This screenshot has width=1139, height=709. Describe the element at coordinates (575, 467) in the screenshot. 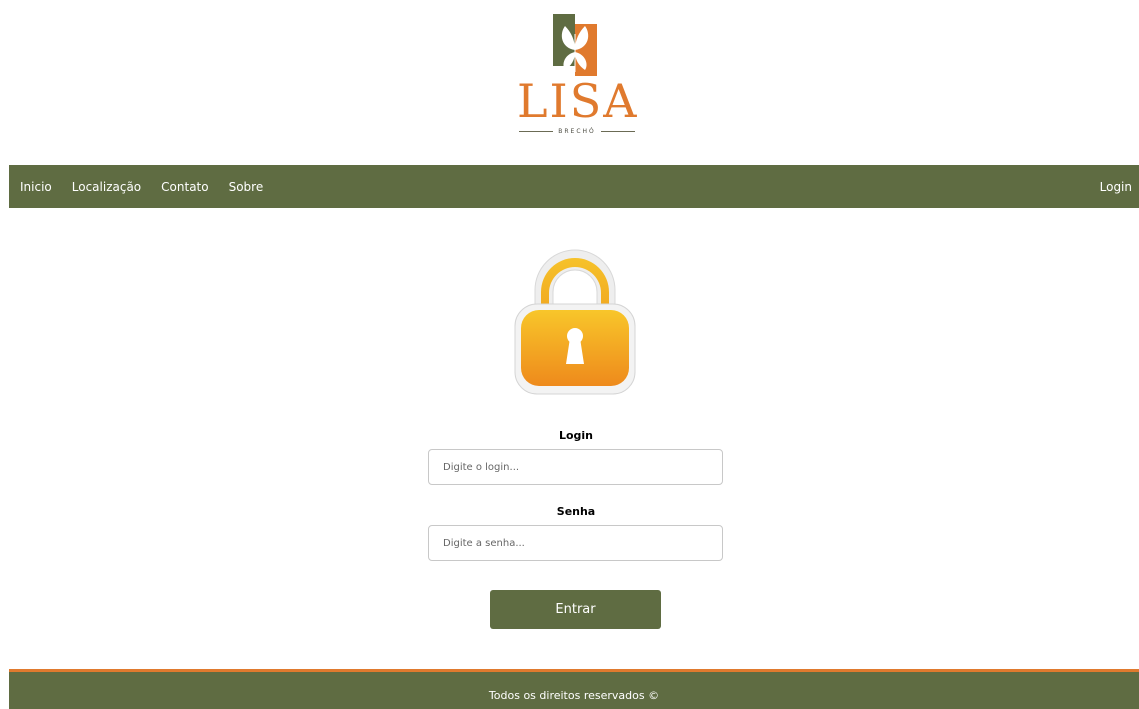

I see `login-input` at that location.